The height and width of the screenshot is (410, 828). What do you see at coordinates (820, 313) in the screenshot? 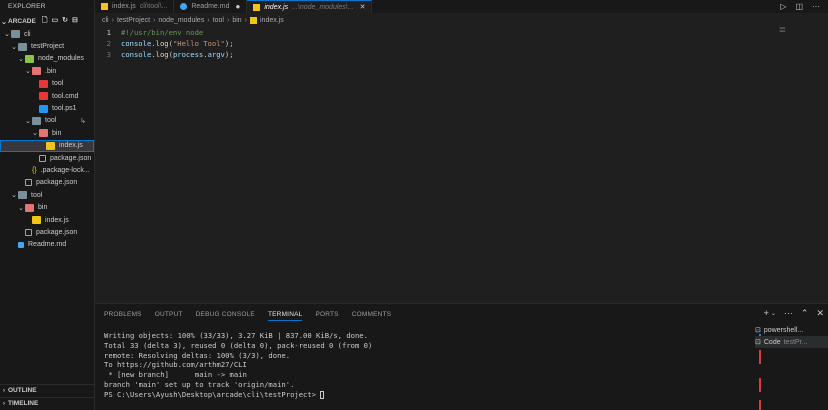
I see `close-panel-icon: ✕` at bounding box center [820, 313].